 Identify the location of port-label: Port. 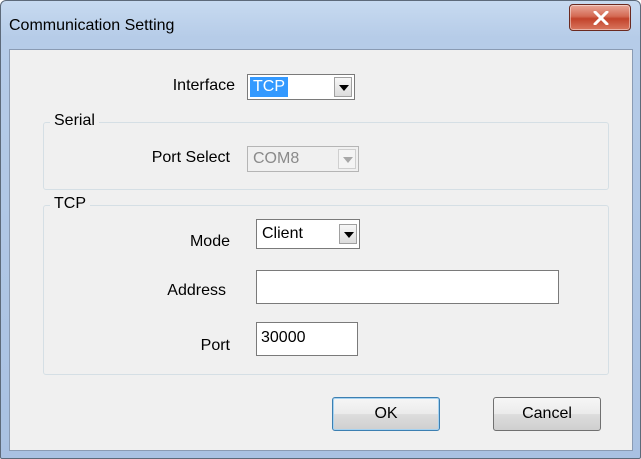
(215, 345).